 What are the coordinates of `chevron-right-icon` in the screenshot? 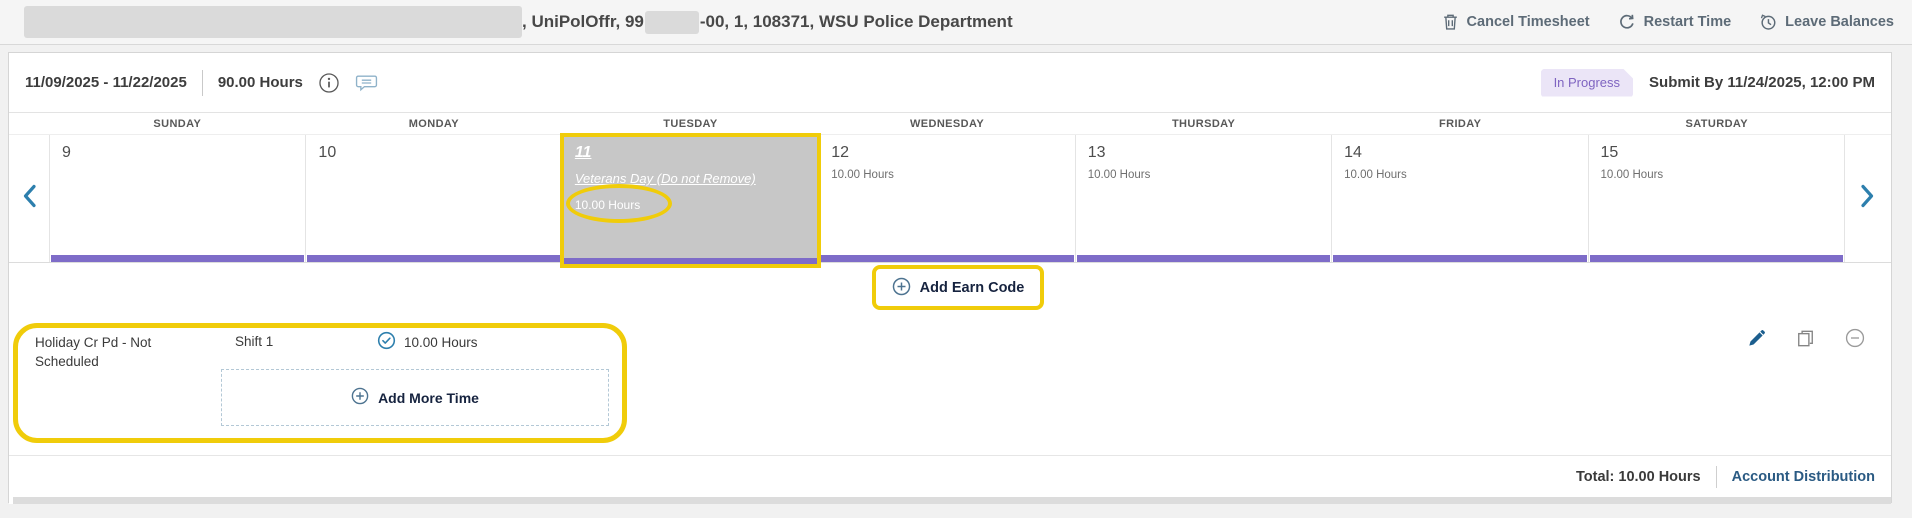 It's located at (1867, 198).